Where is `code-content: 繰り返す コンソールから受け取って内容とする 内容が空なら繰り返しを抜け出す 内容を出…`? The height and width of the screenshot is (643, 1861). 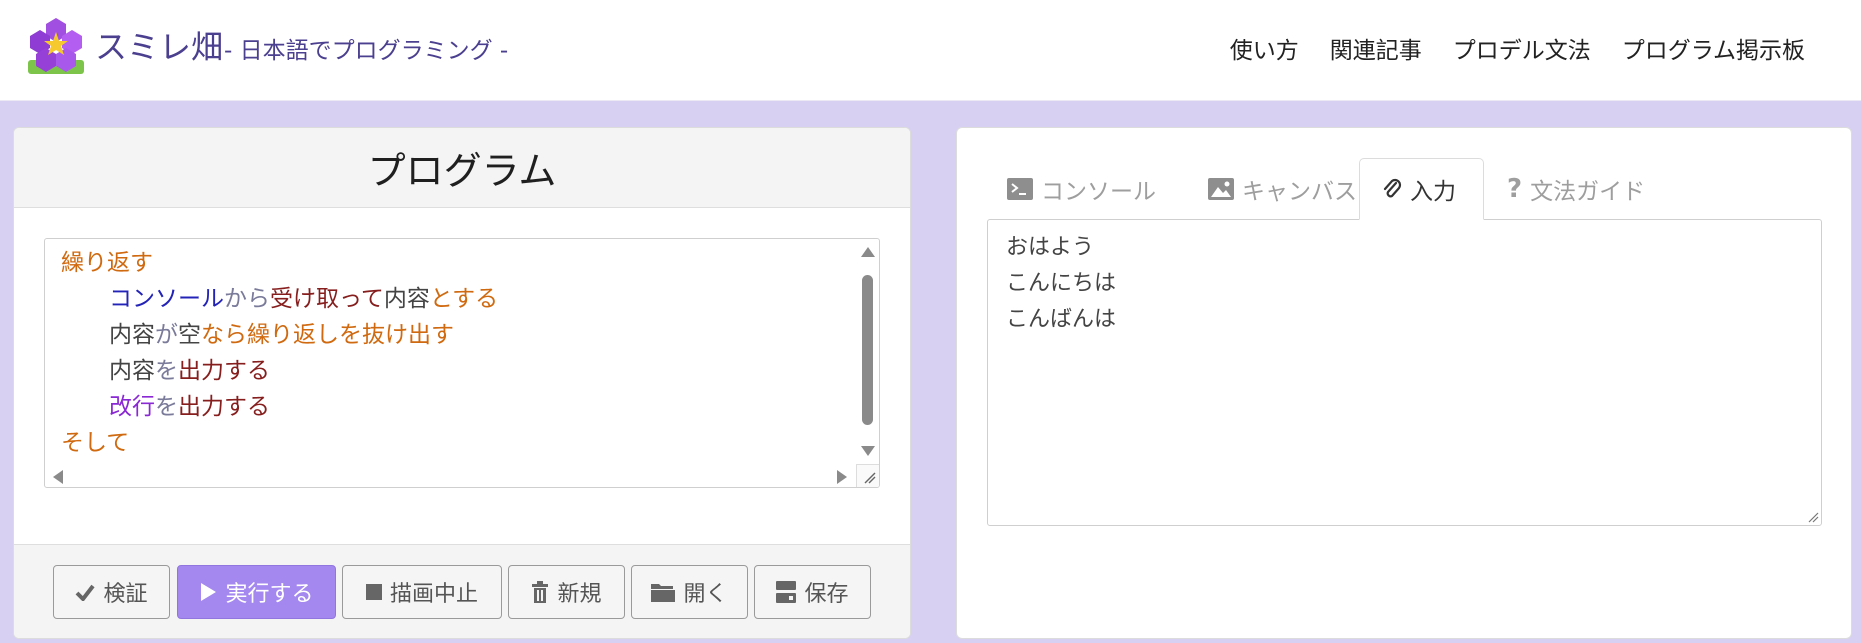 code-content: 繰り返す コンソールから受け取って内容とする 内容が空なら繰り返しを抜け出す 内容を出… is located at coordinates (279, 353).